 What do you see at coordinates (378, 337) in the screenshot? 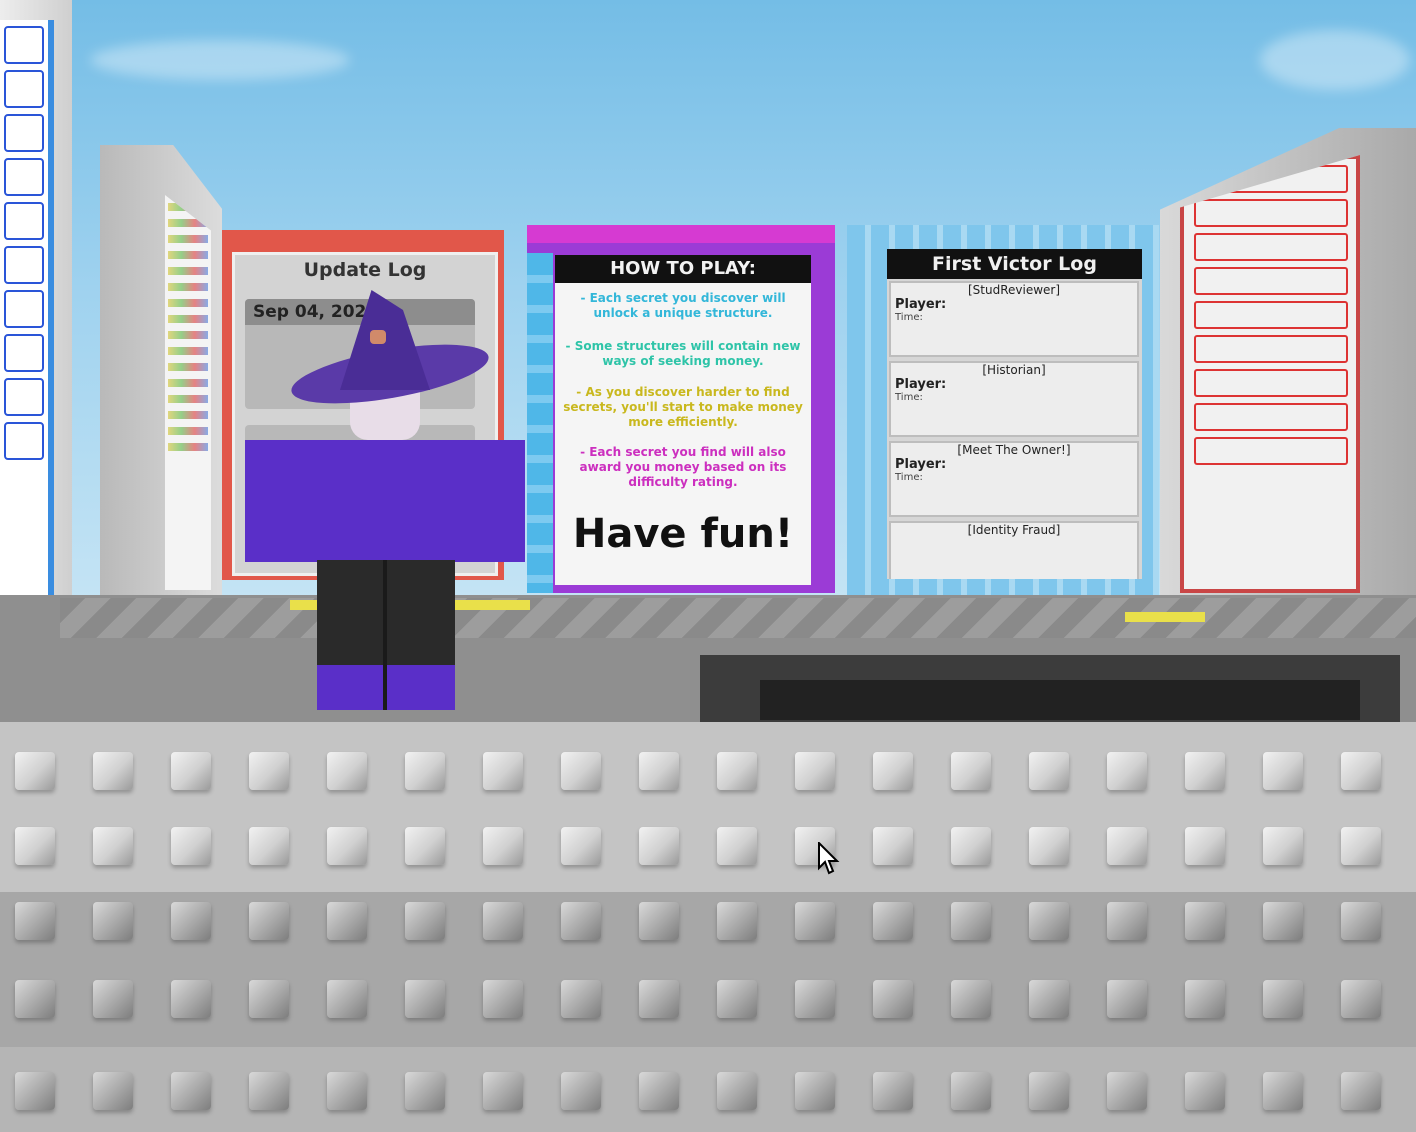
I see `hat-band` at bounding box center [378, 337].